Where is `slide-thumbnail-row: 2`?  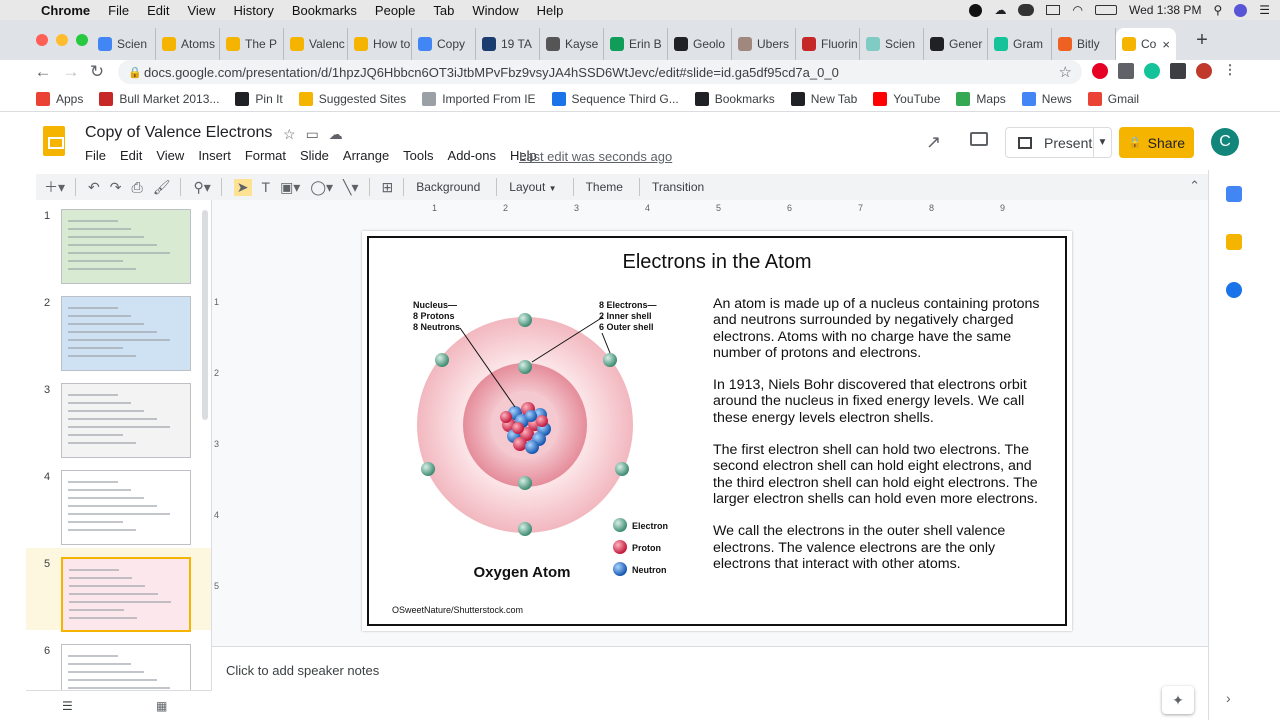 slide-thumbnail-row: 2 is located at coordinates (118, 329).